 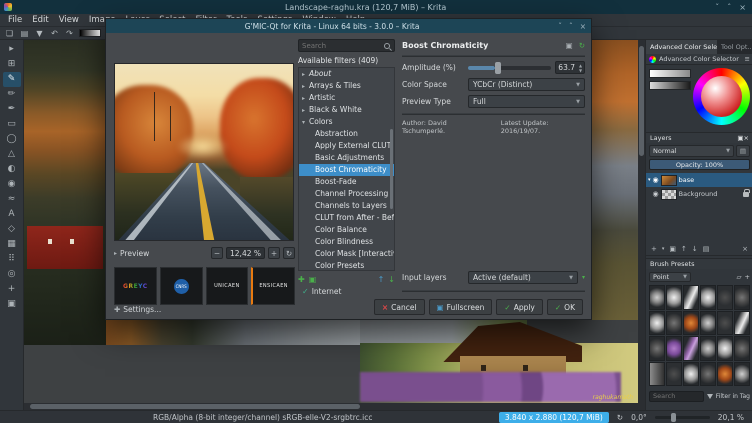 What do you see at coordinates (245, 253) in the screenshot?
I see `preview-zoom-value: 12,42 %` at bounding box center [245, 253].